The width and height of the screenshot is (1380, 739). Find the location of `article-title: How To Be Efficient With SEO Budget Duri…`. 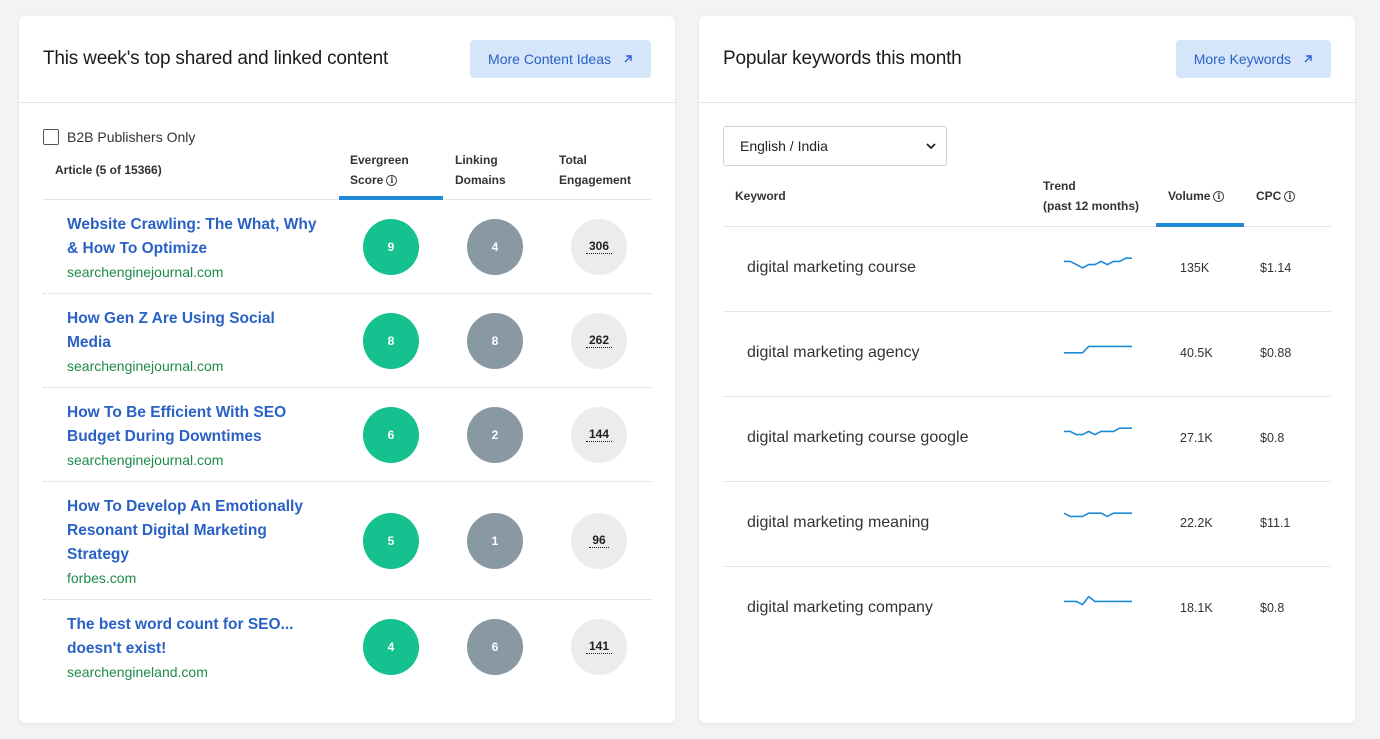

article-title: How To Be Efficient With SEO Budget Duri… is located at coordinates (192, 425).